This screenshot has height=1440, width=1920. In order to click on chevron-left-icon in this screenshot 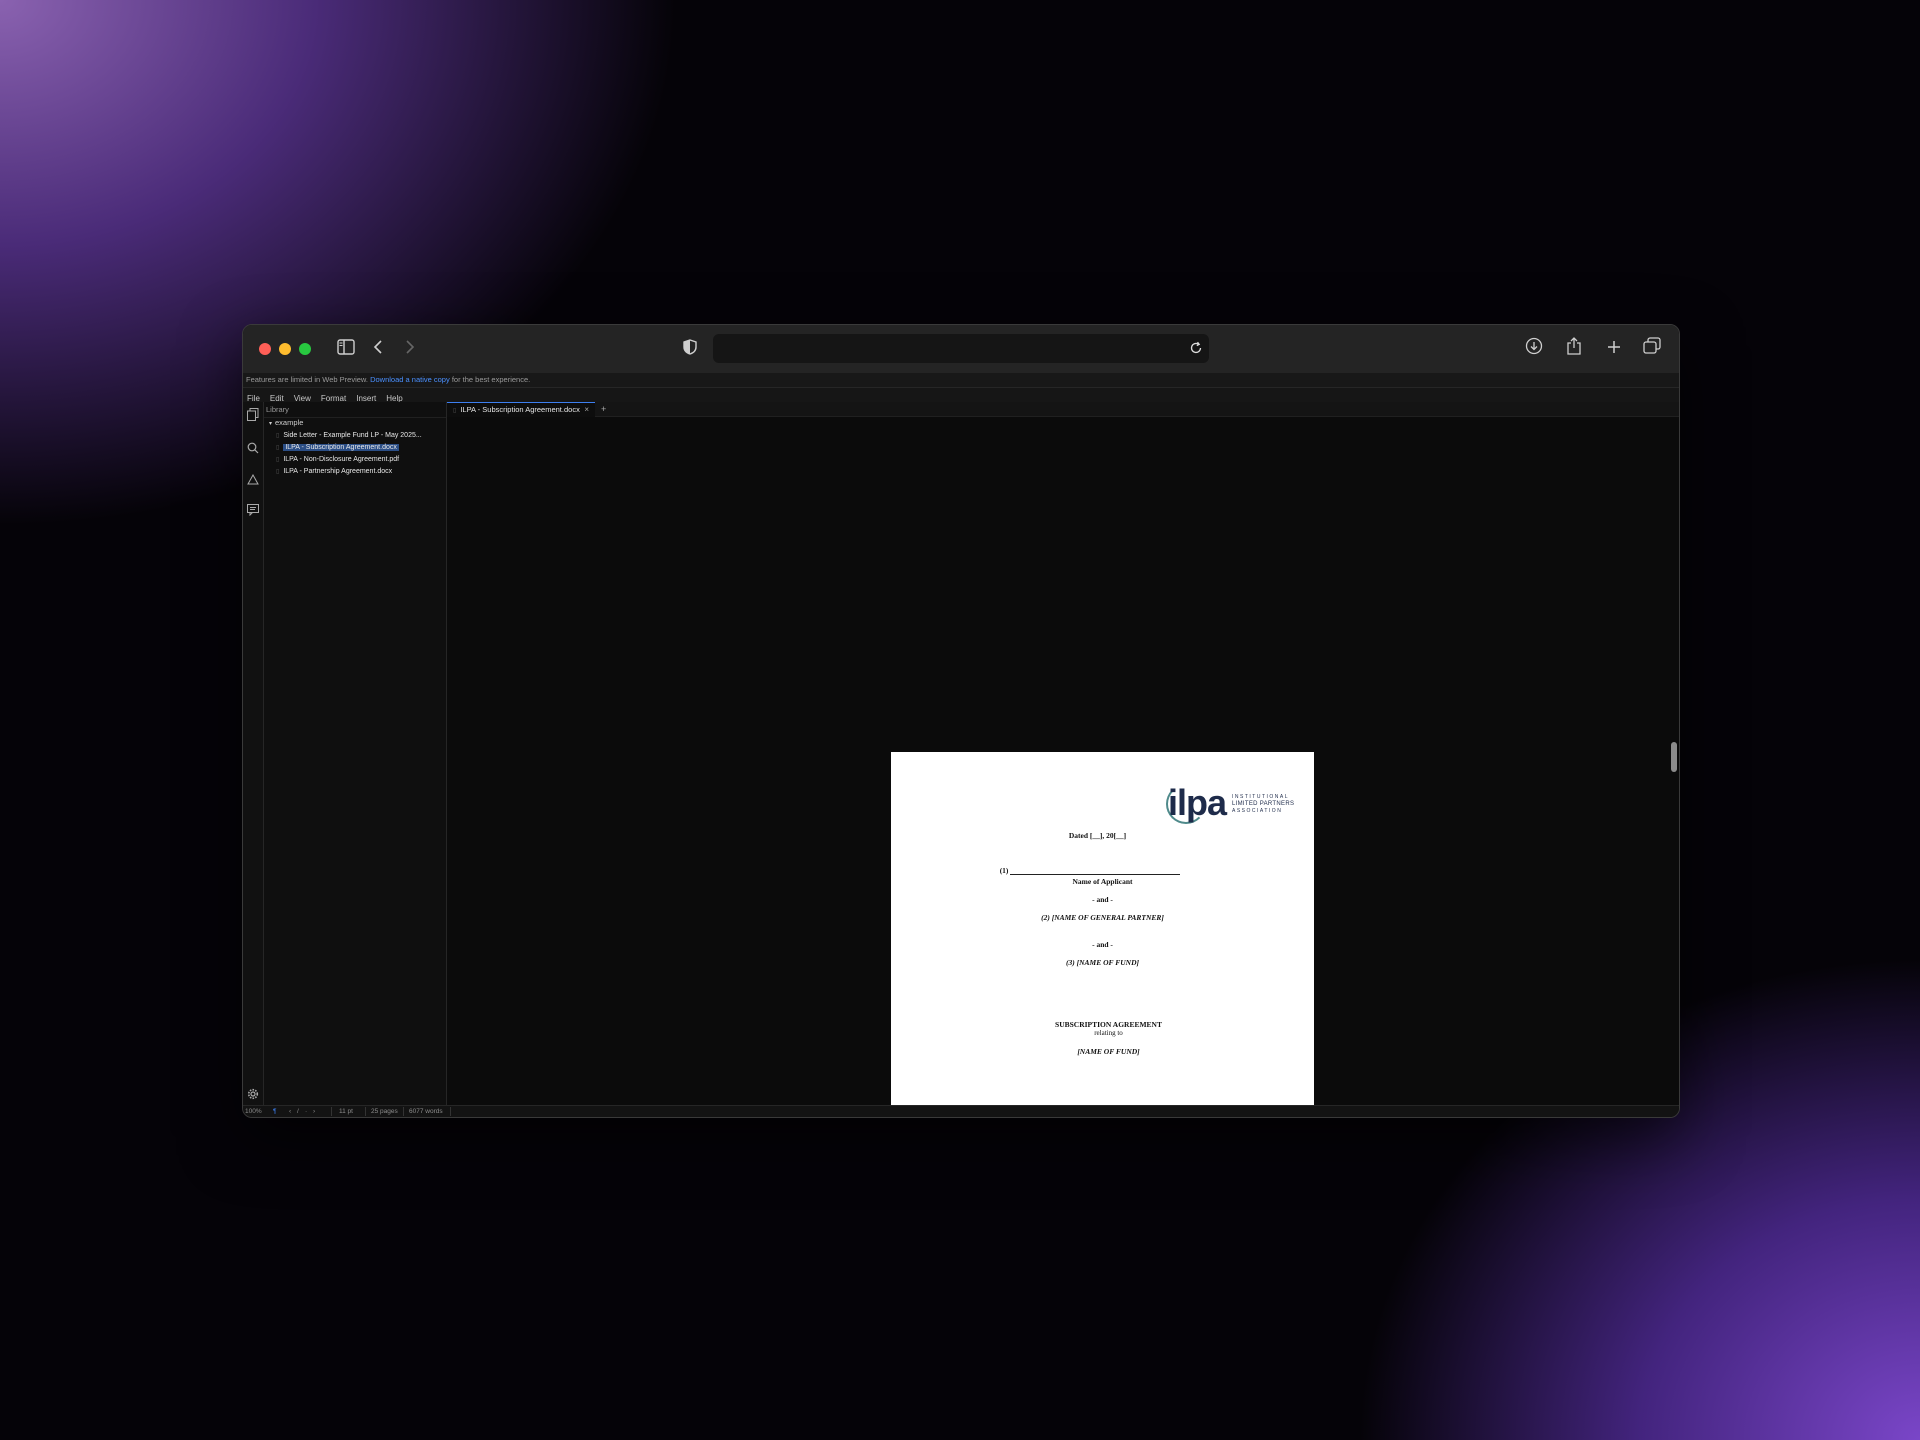, I will do `click(378, 349)`.